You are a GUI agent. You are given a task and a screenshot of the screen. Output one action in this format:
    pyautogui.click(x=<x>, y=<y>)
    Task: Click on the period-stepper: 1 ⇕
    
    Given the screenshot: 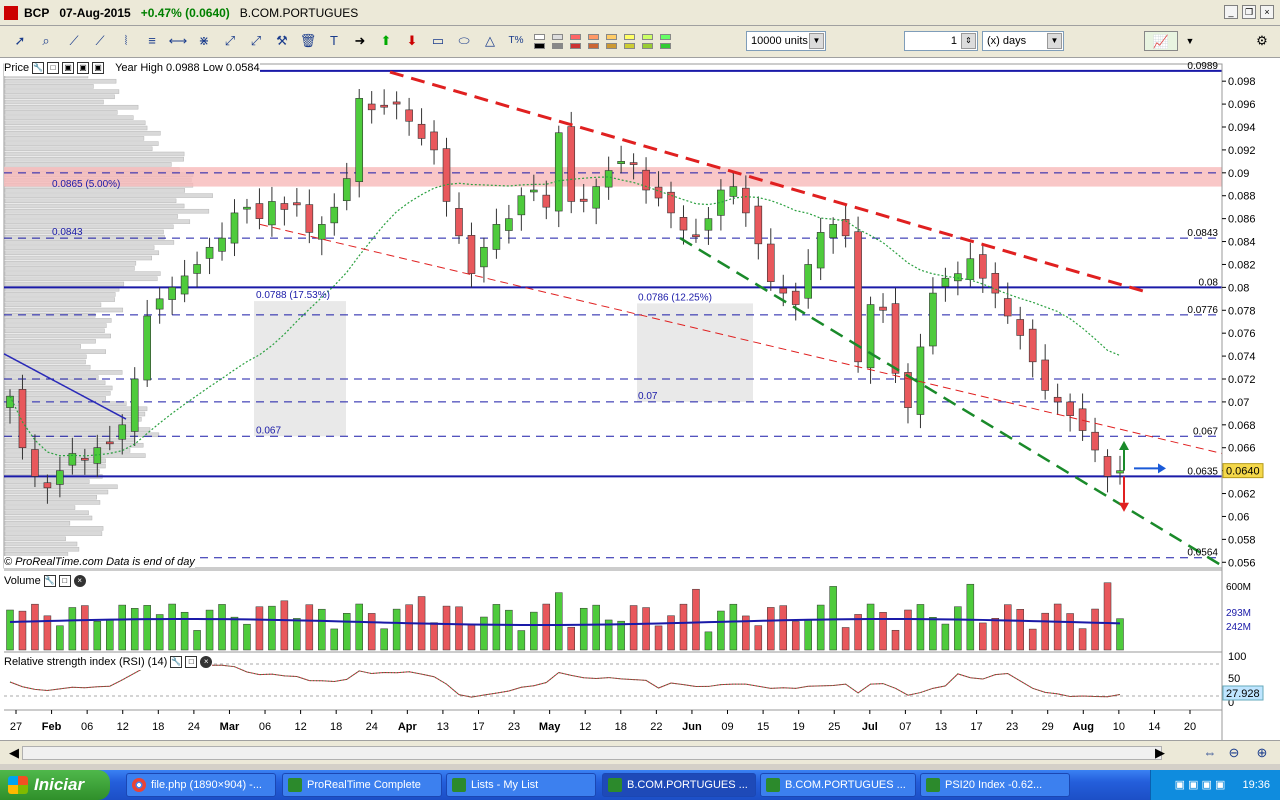 What is the action you would take?
    pyautogui.click(x=941, y=41)
    